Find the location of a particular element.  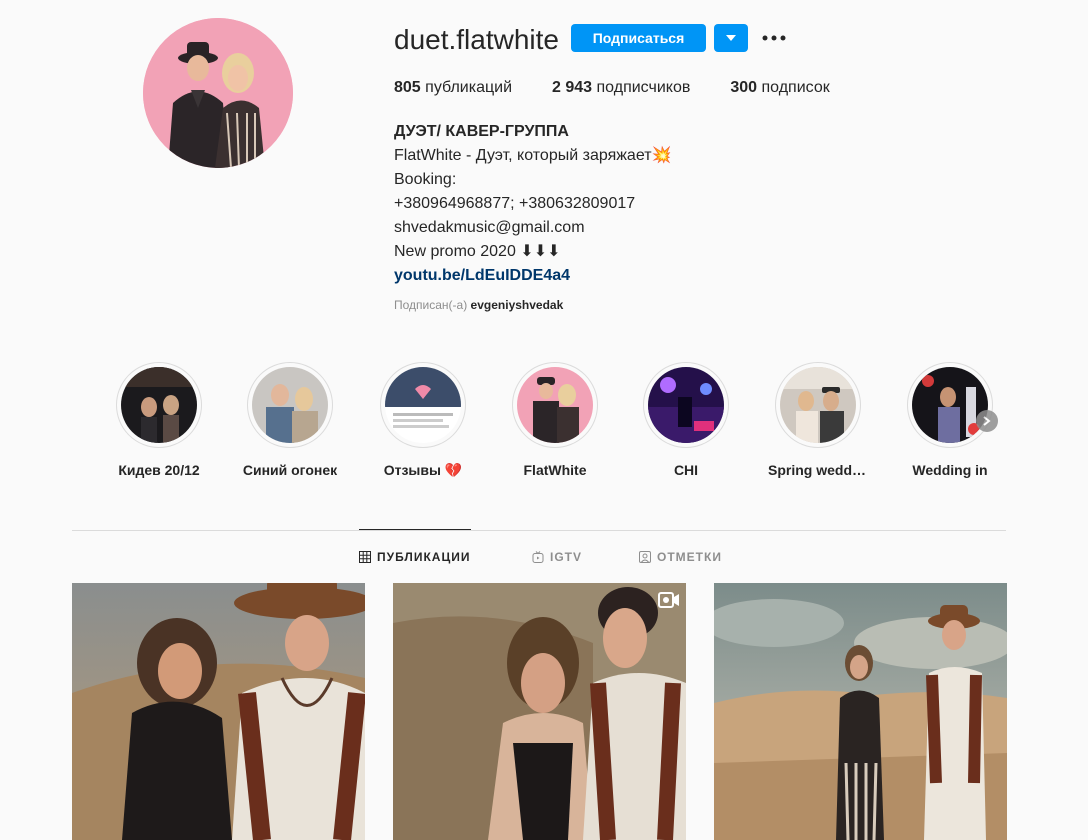

highlight-label: Кидев 20/12 is located at coordinates (159, 470).